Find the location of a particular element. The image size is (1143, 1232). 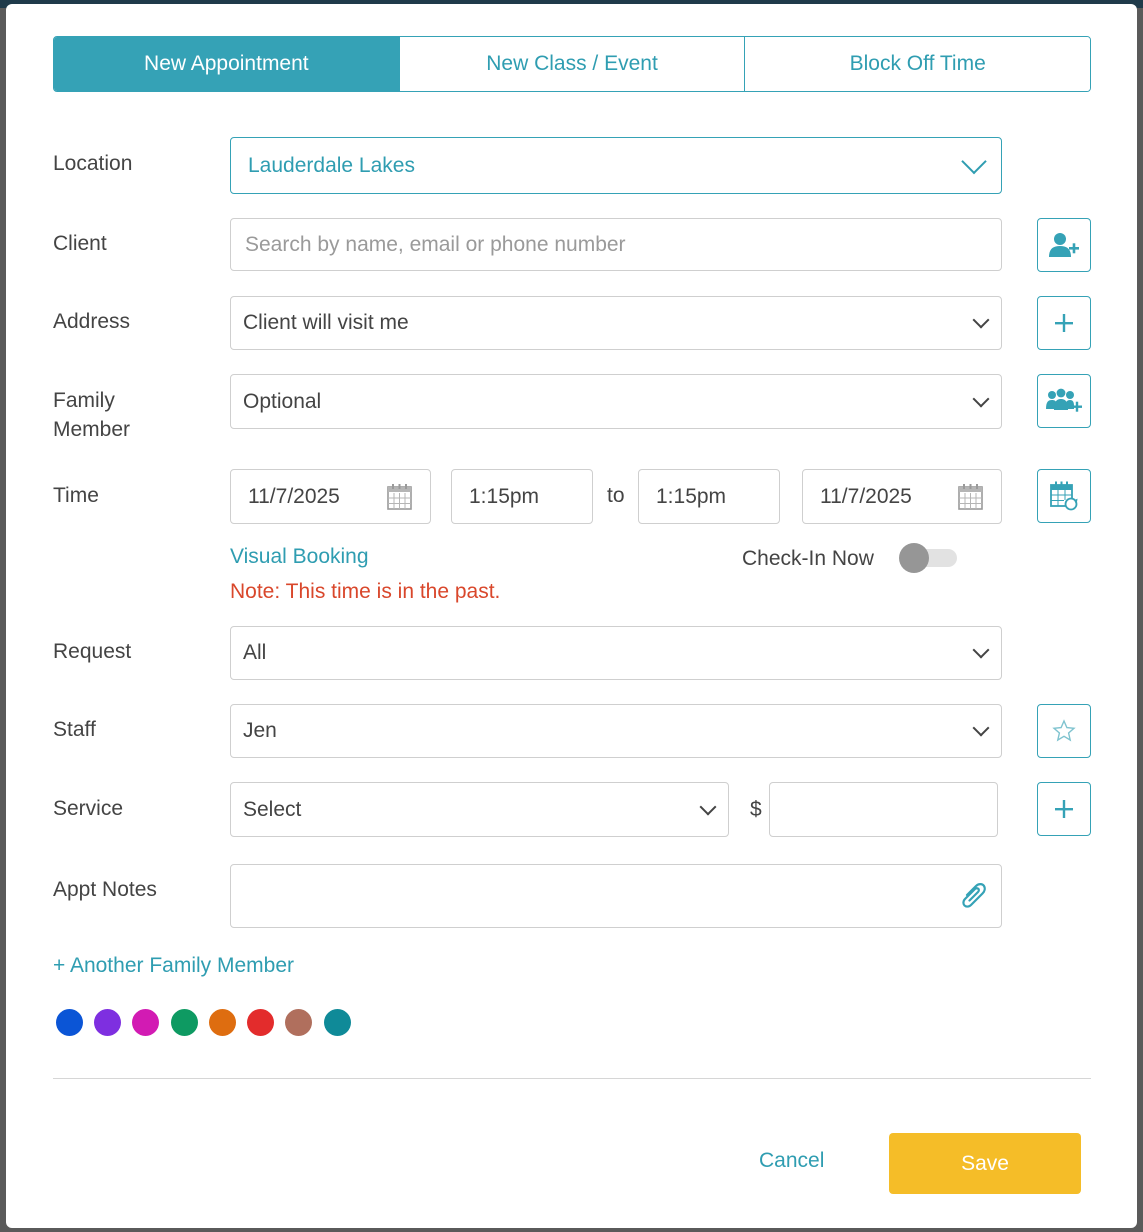

add-address-button is located at coordinates (1064, 323).